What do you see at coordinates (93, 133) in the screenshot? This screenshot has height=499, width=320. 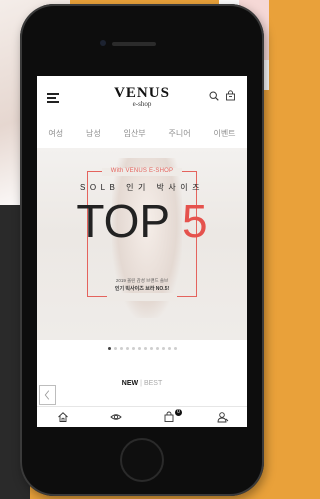 I see `category-men: 남성` at bounding box center [93, 133].